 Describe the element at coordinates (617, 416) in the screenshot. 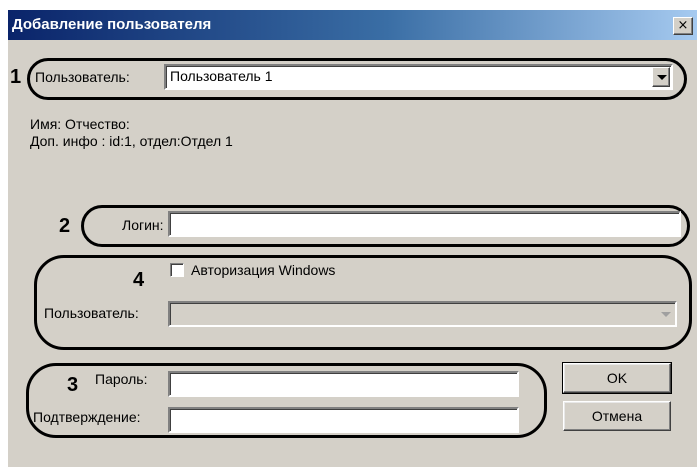

I see `cancel-button: Отмена` at that location.